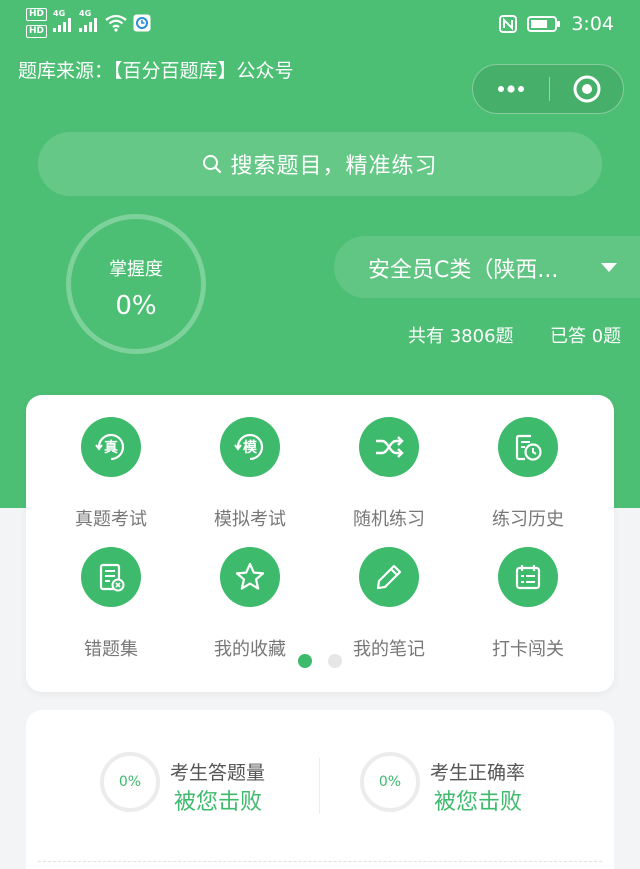  What do you see at coordinates (136, 284) in the screenshot?
I see `mastery-ring: 掌握度 0%` at bounding box center [136, 284].